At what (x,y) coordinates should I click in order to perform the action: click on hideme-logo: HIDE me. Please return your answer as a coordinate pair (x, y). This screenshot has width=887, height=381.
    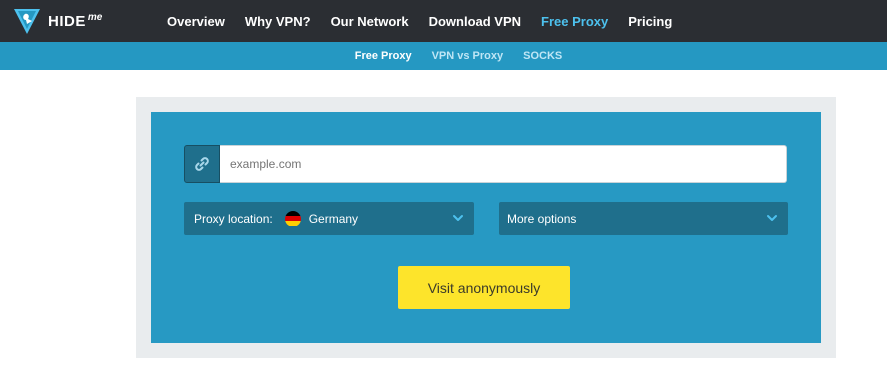
    Looking at the image, I should click on (57, 21).